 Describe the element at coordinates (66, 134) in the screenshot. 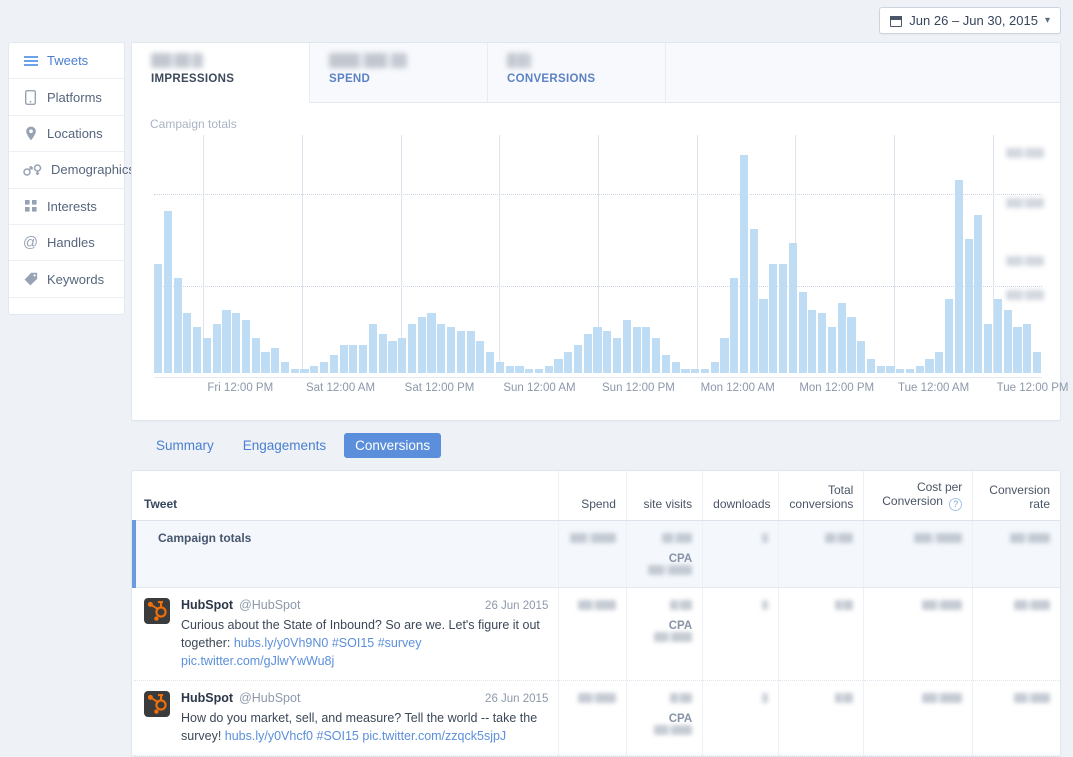

I see `sidebar-item-locations: Locations` at that location.